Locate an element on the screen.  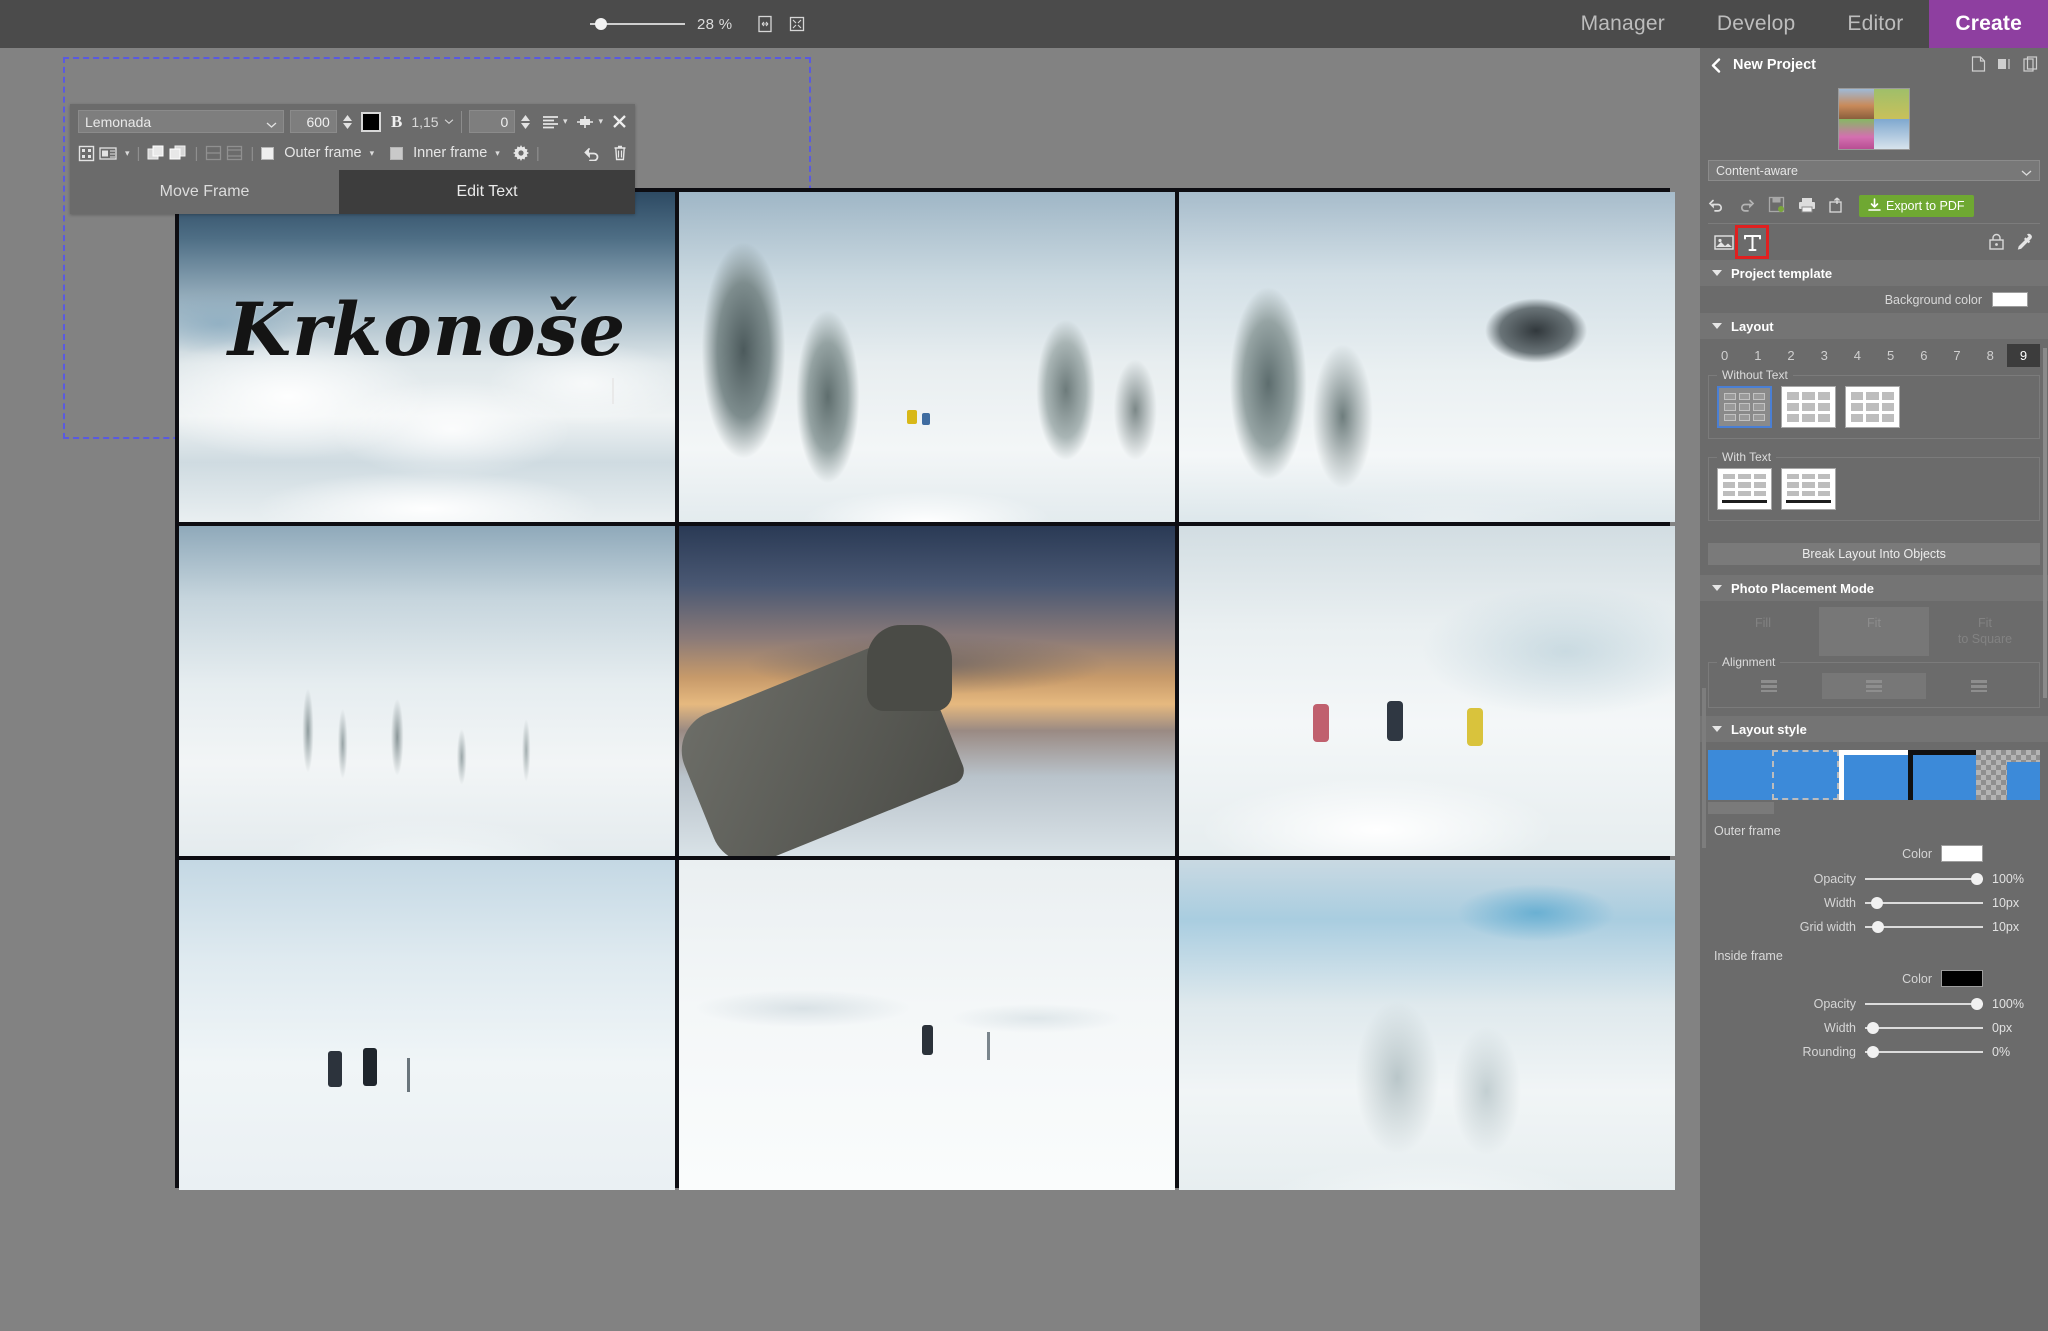
fit-width-icon is located at coordinates (765, 24).